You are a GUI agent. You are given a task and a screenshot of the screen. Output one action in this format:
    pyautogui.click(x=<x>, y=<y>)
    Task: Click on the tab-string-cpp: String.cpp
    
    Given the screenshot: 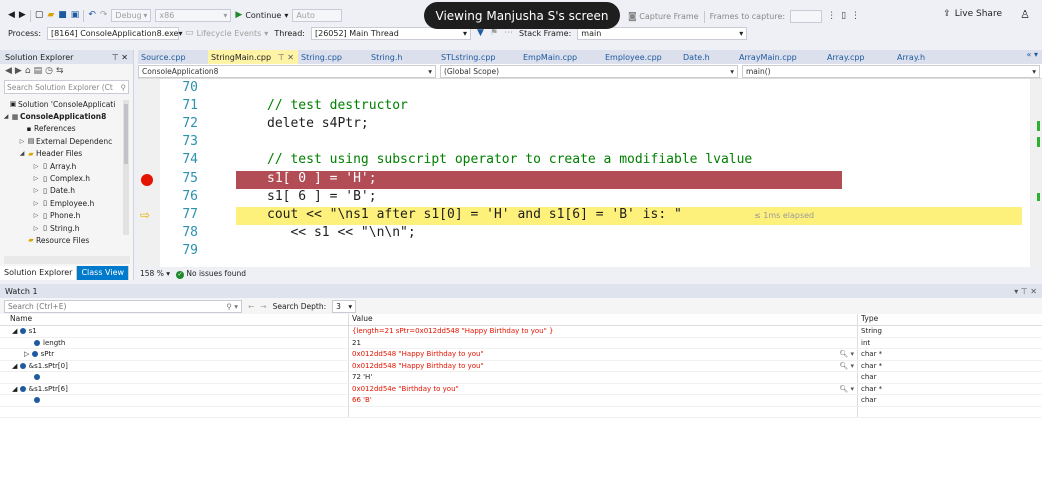 What is the action you would take?
    pyautogui.click(x=333, y=57)
    